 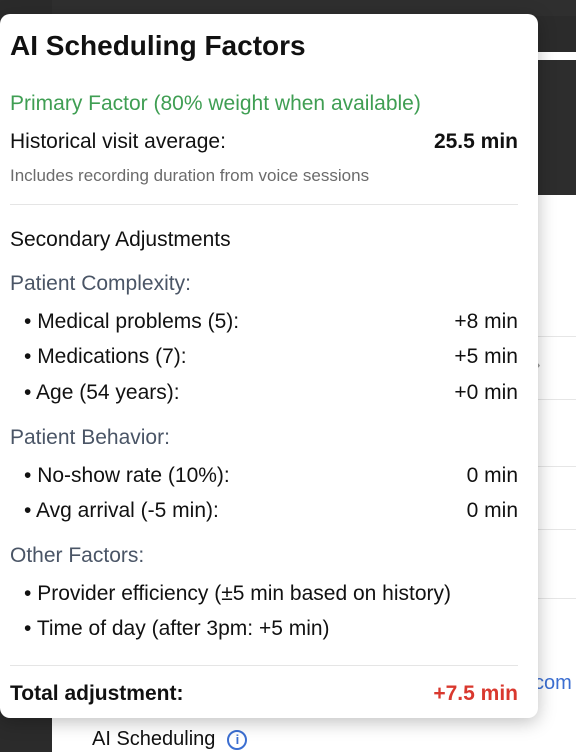 I want to click on ai-scheduling-label: AI Scheduling i, so click(x=170, y=739).